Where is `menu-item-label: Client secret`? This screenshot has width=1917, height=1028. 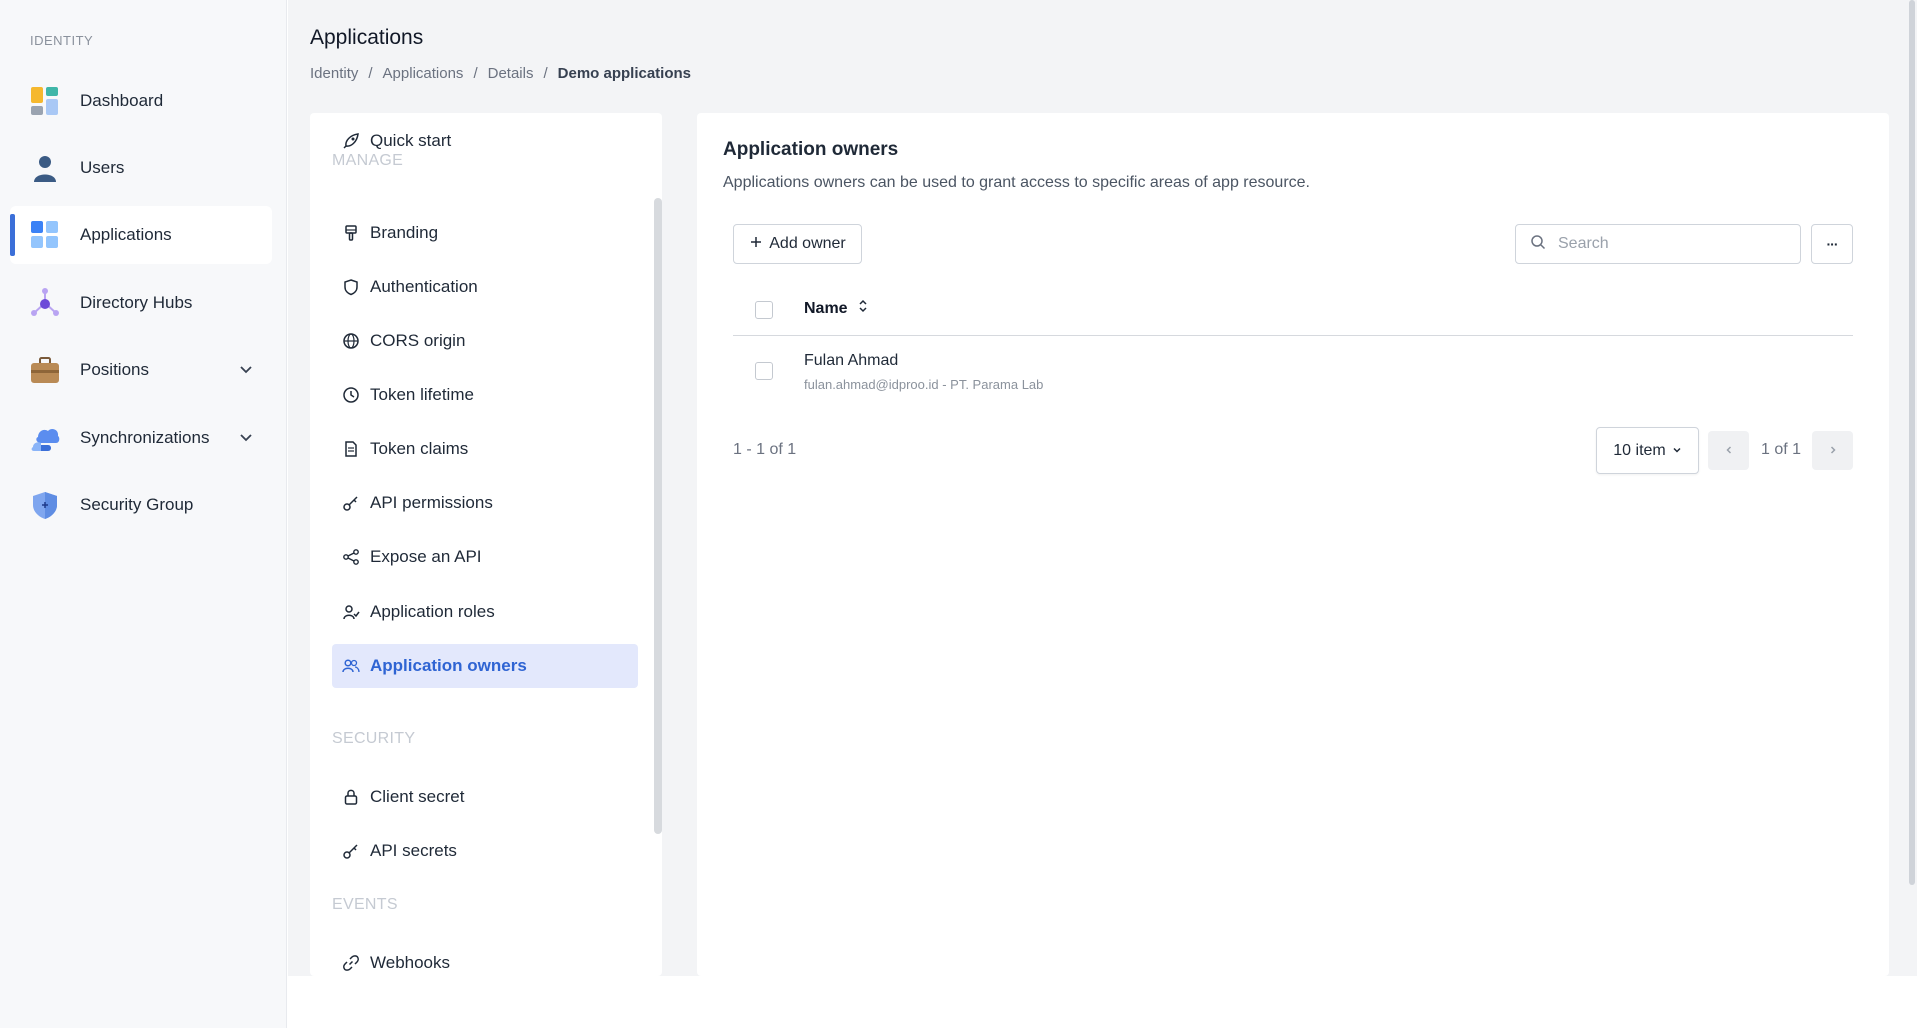 menu-item-label: Client secret is located at coordinates (417, 796).